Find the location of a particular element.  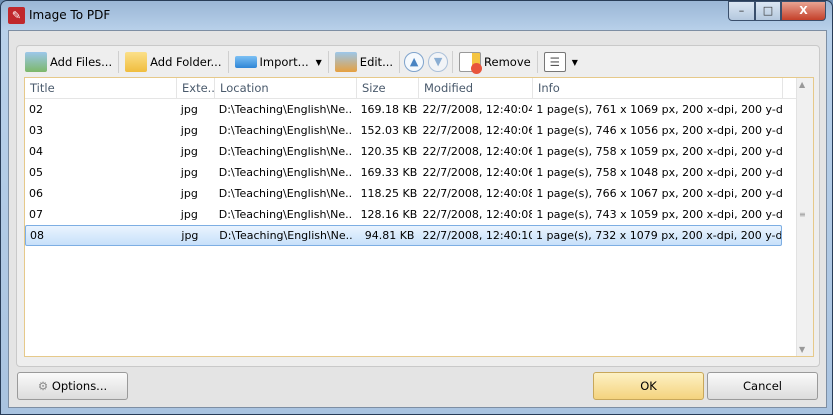

remove-button: Remove is located at coordinates (495, 62).